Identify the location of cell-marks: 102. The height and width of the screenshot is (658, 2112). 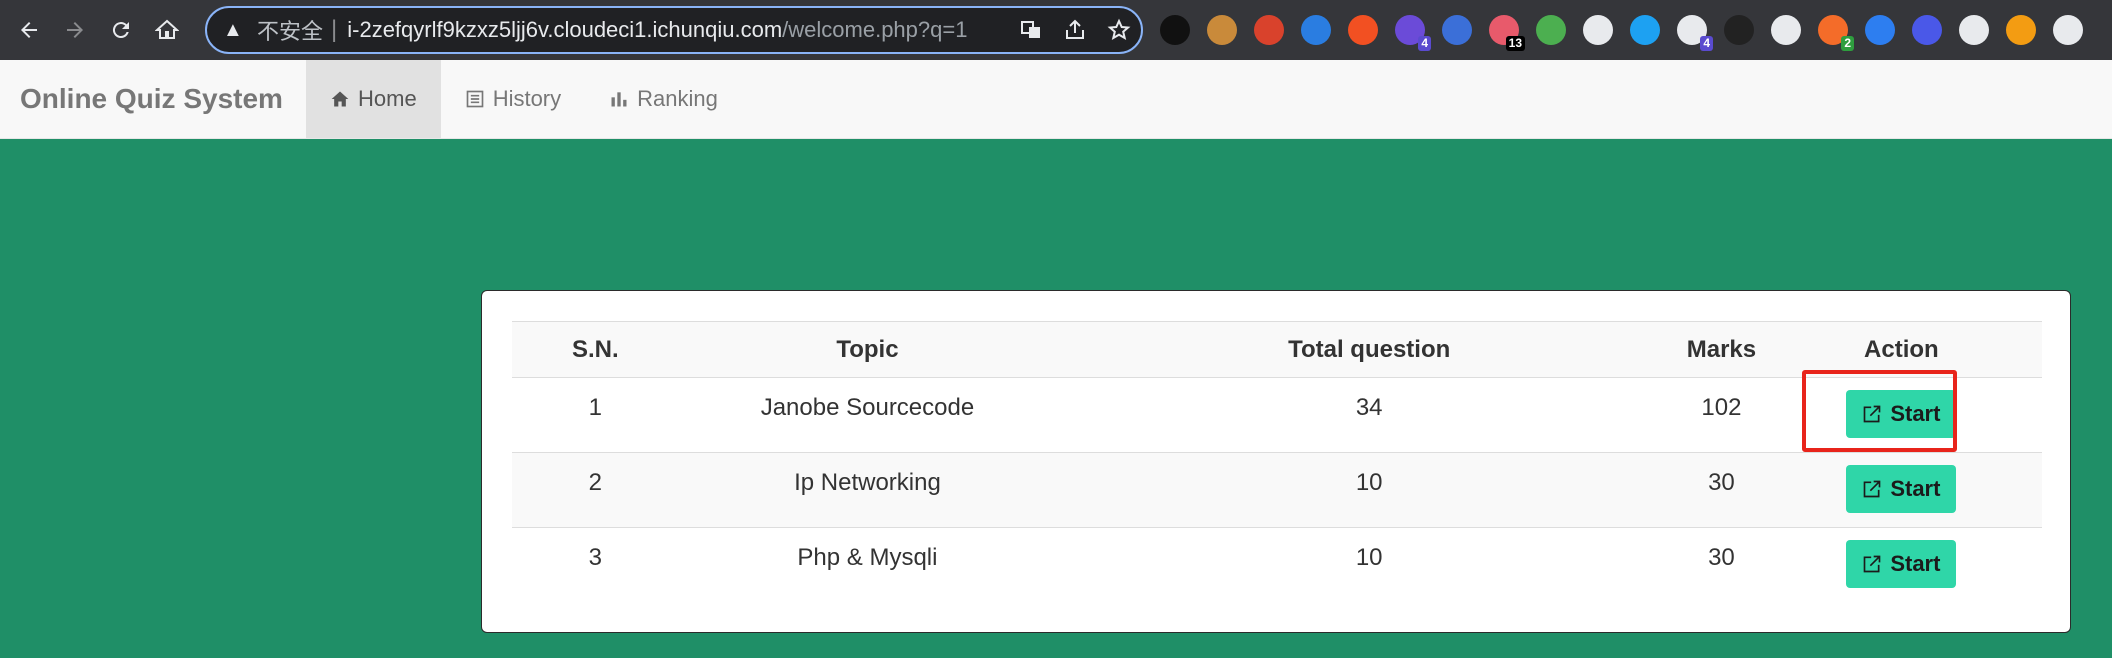
(1721, 407).